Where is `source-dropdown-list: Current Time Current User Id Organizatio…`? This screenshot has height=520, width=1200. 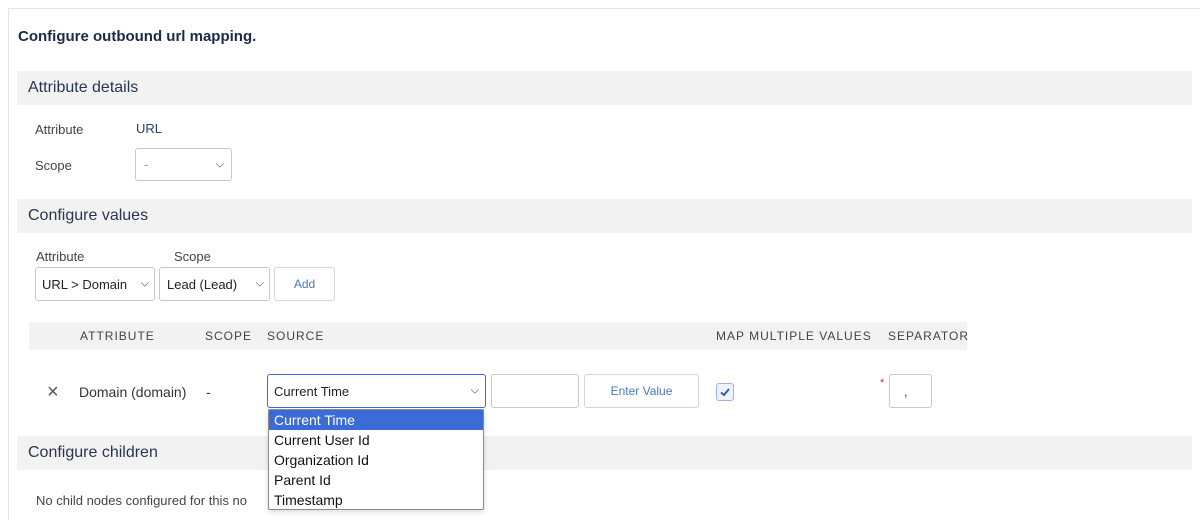 source-dropdown-list: Current Time Current User Id Organizatio… is located at coordinates (376, 459).